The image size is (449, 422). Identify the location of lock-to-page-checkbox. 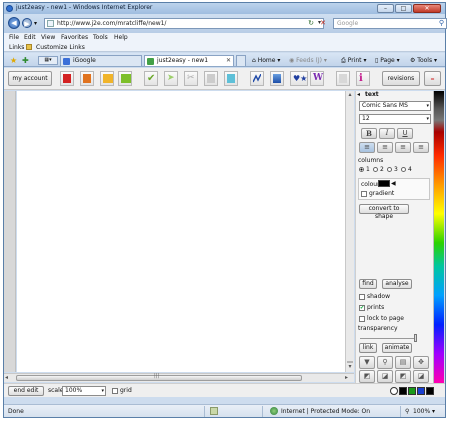
(362, 319).